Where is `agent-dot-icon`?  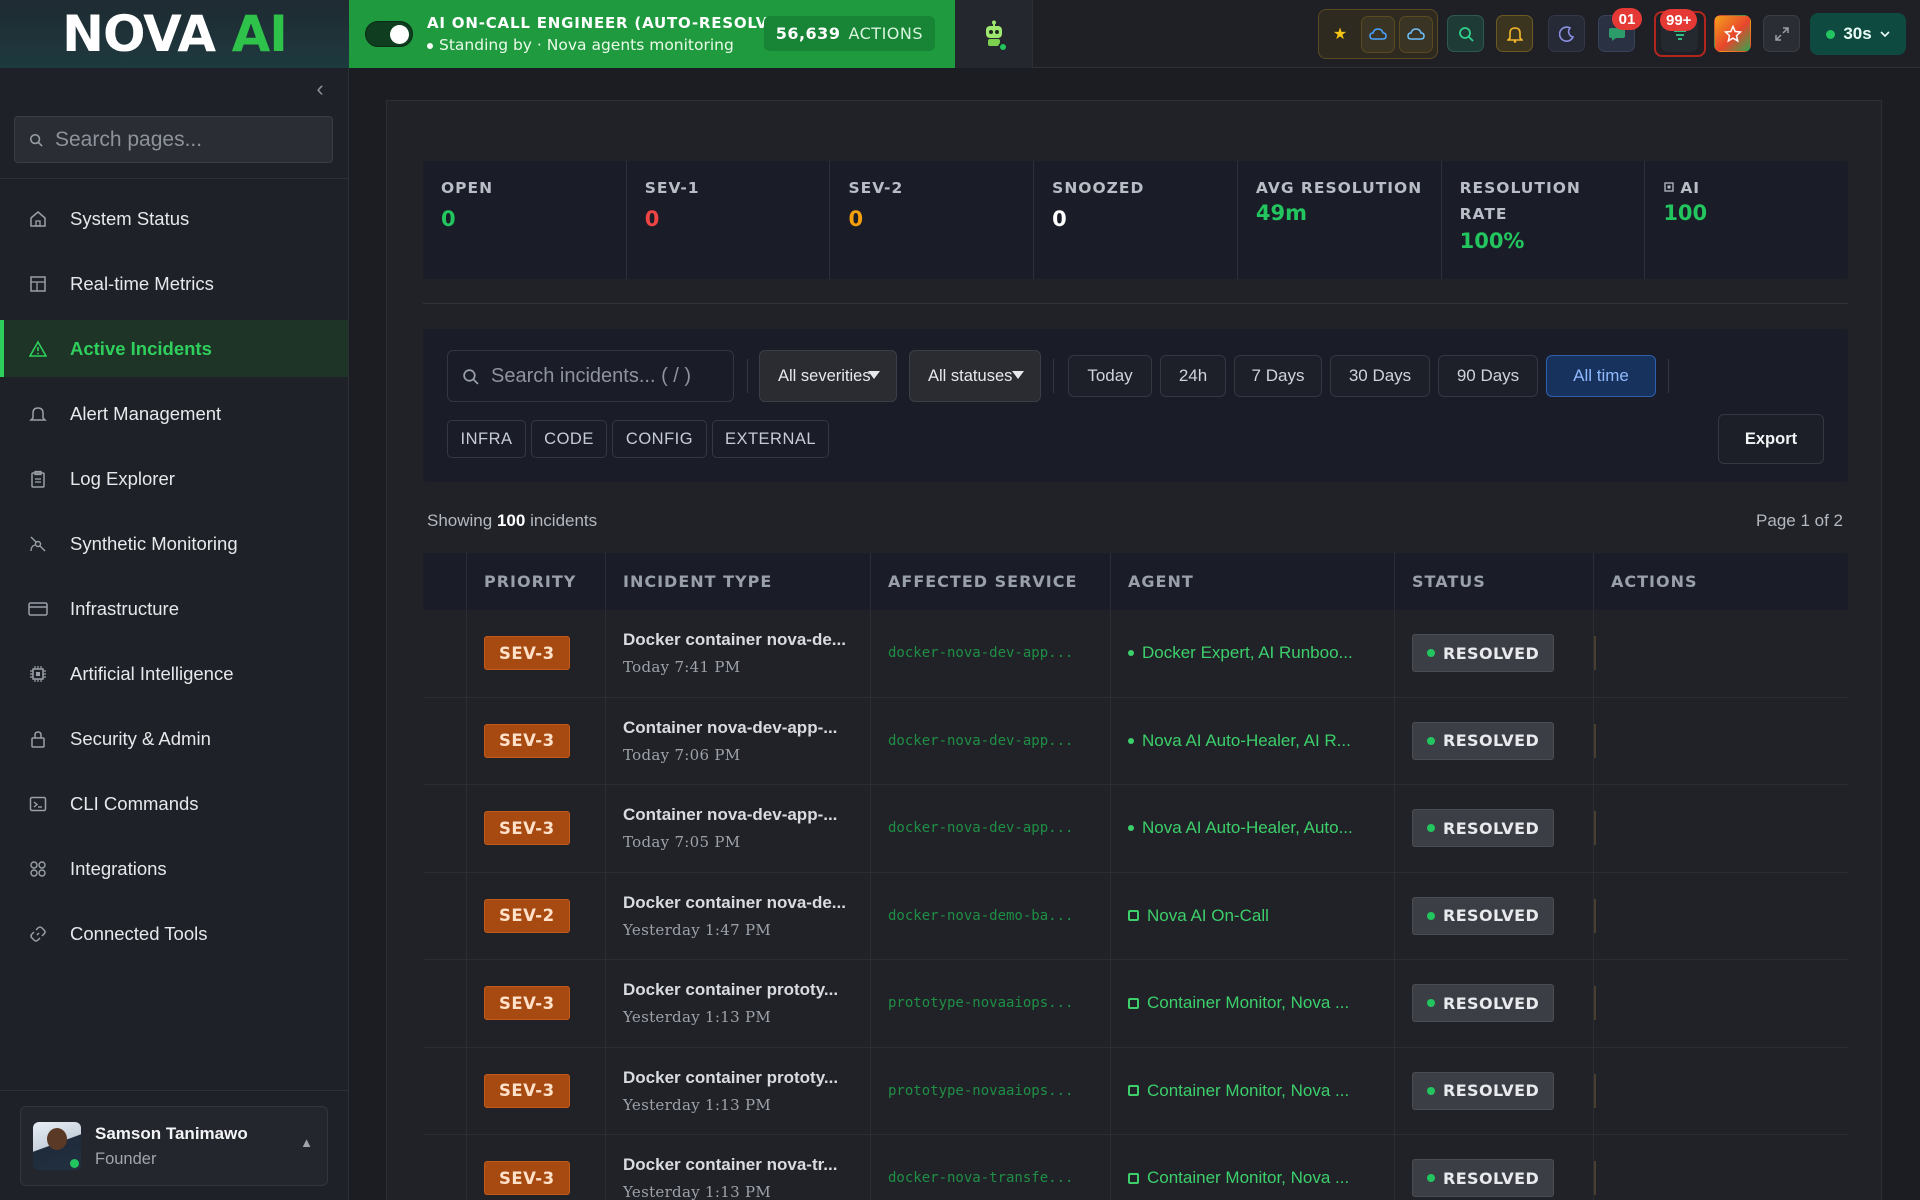
agent-dot-icon is located at coordinates (1131, 653).